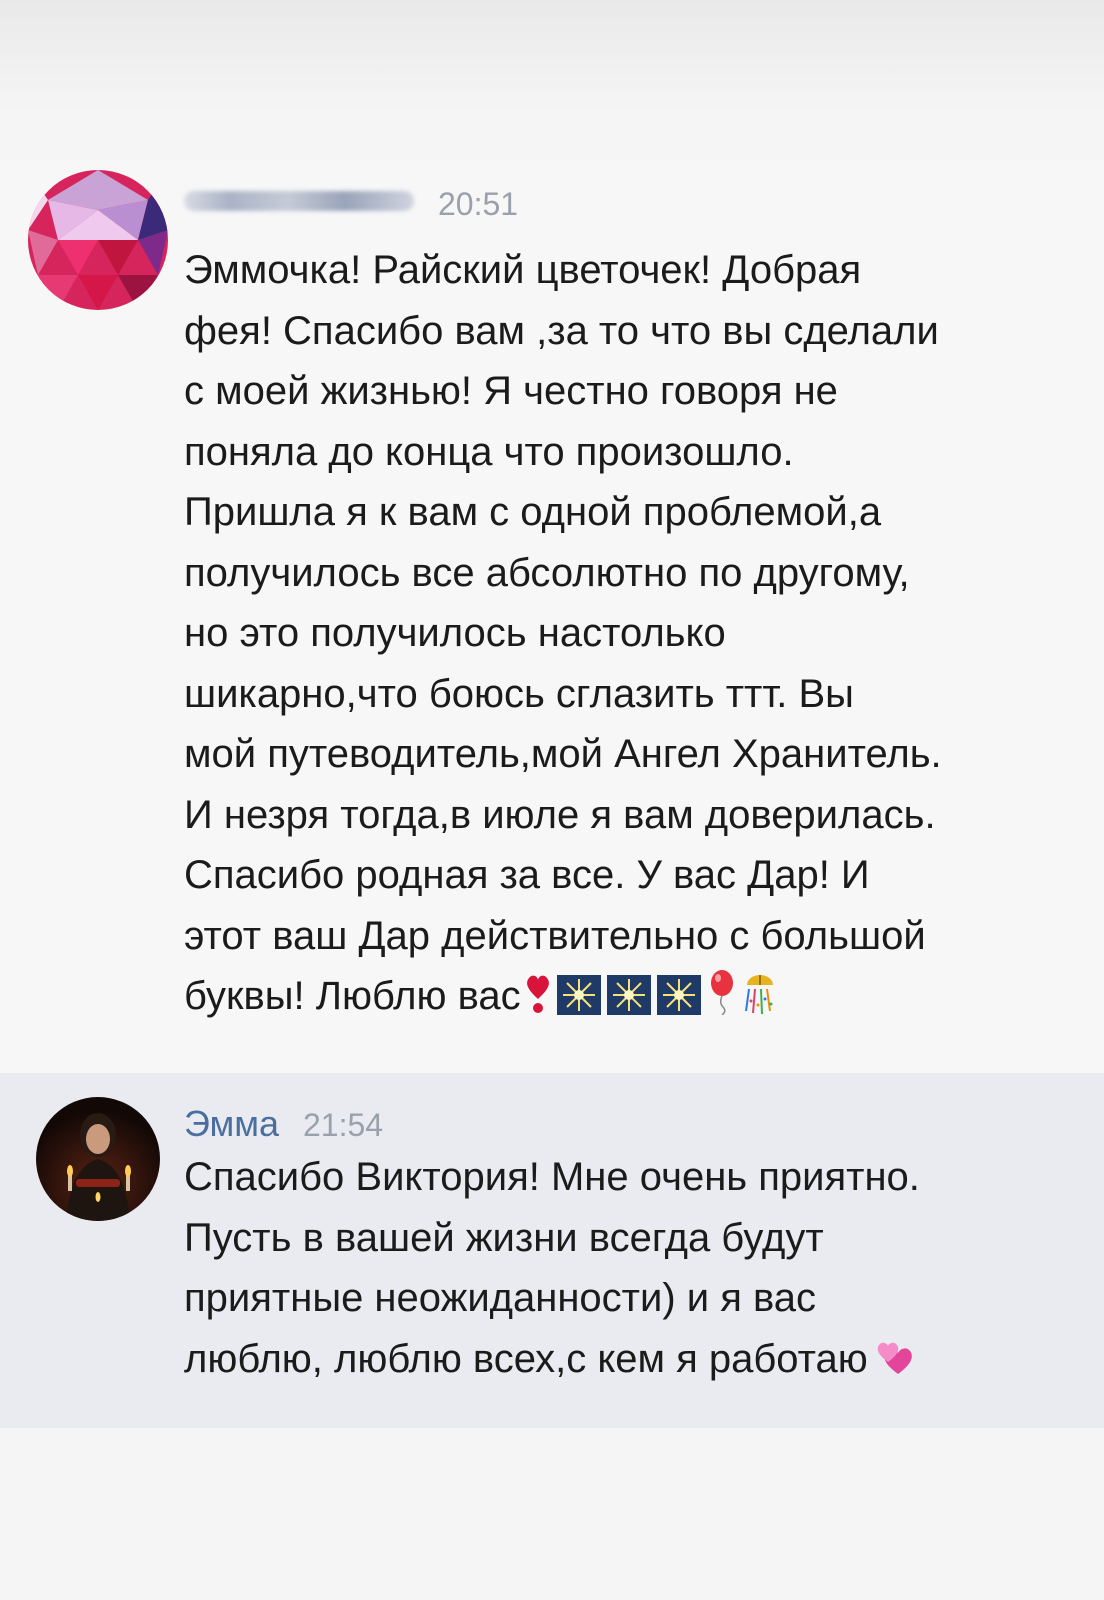  I want to click on author-name: Эмма, so click(231, 1124).